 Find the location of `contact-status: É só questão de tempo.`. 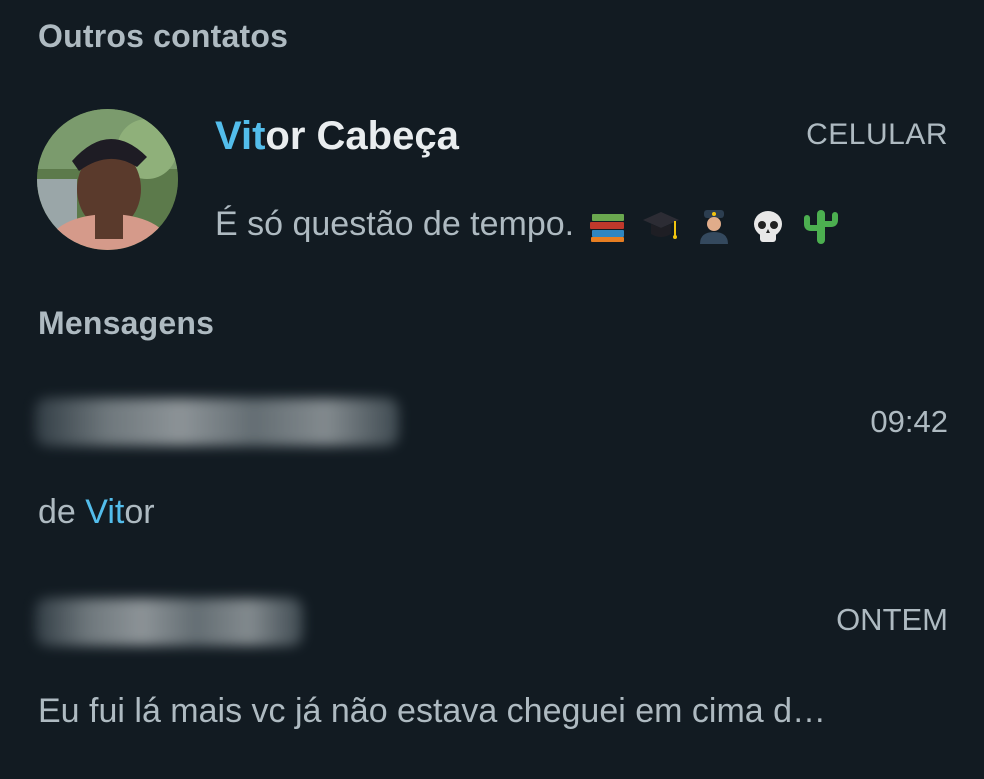

contact-status: É só questão de tempo. is located at coordinates (528, 225).